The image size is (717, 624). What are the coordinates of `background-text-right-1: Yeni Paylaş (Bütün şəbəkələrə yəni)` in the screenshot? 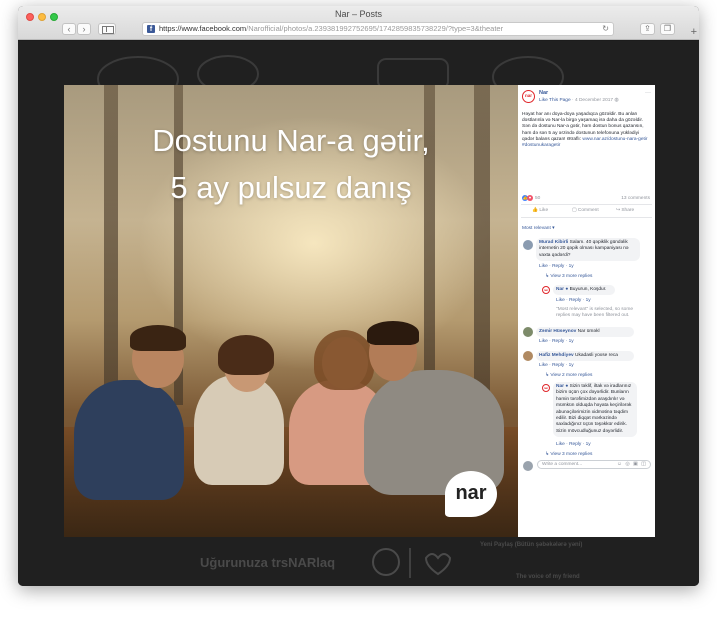 It's located at (531, 545).